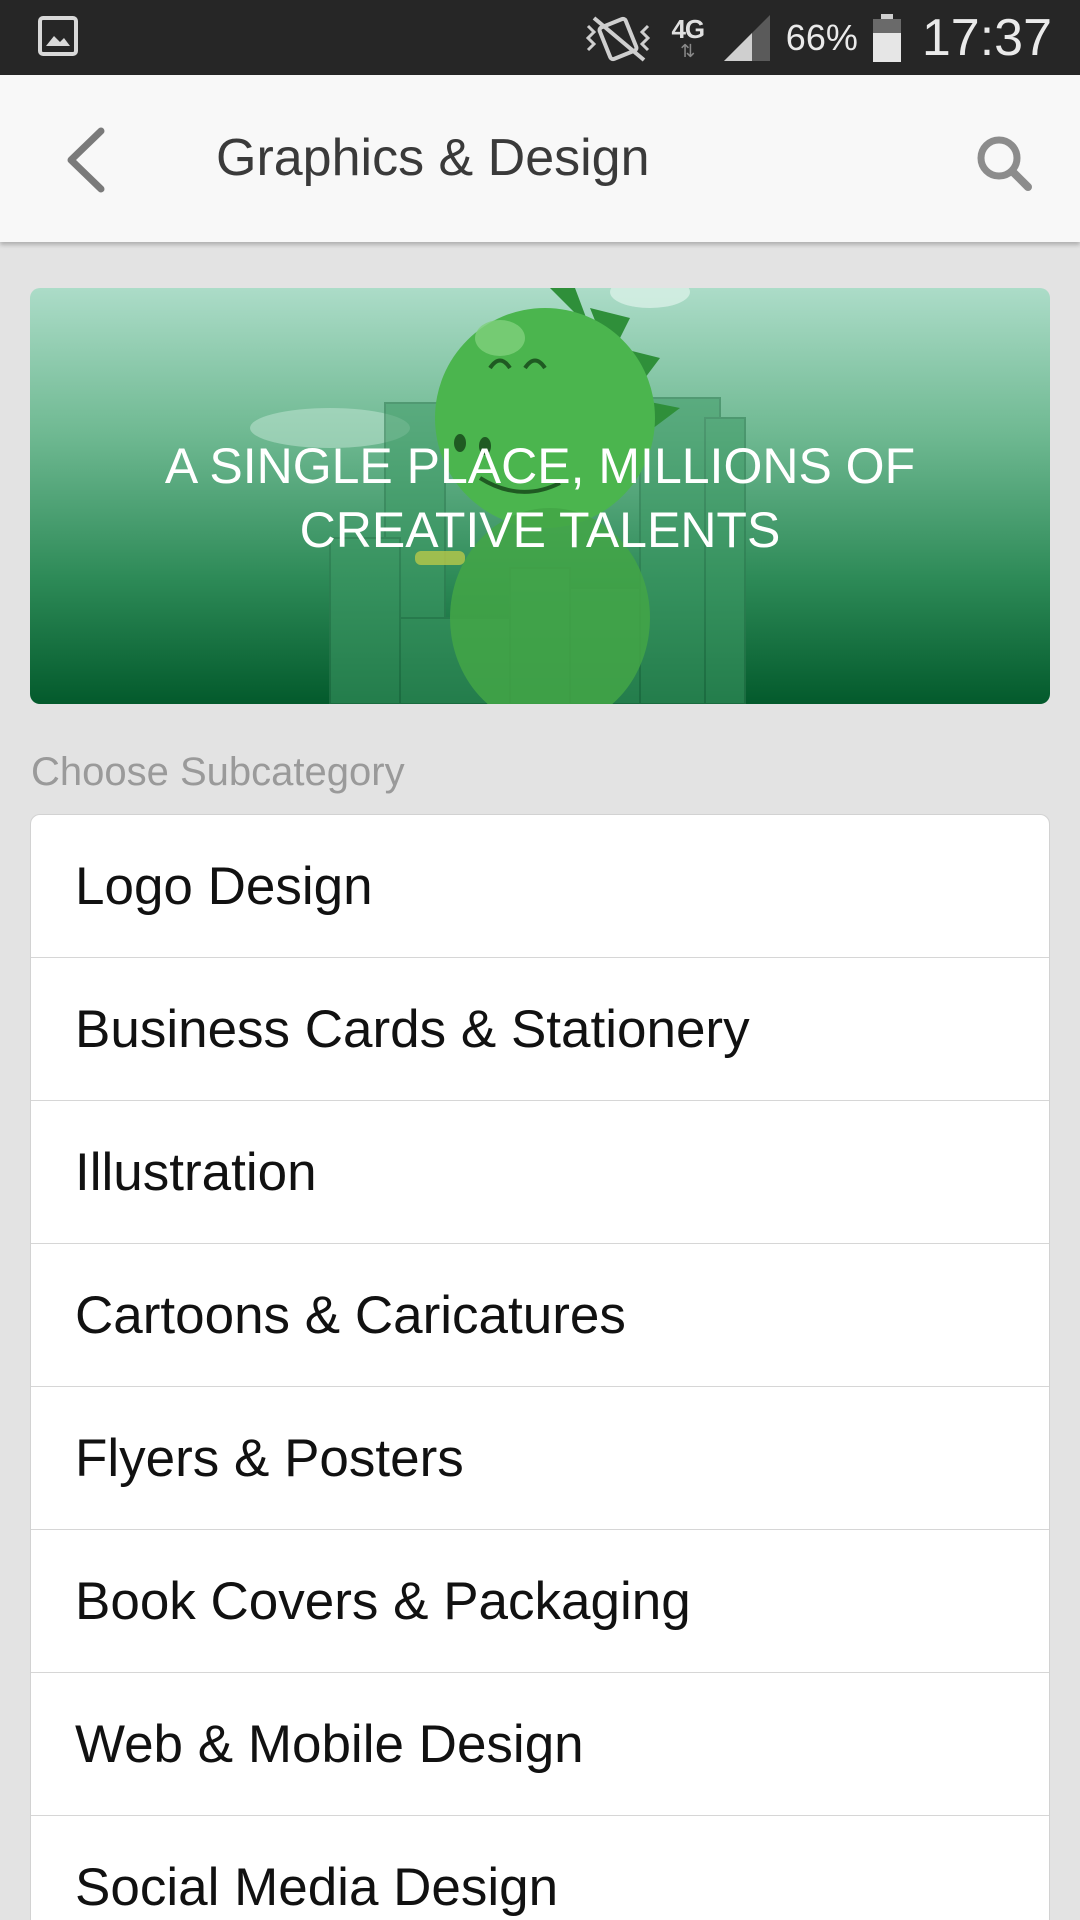 The image size is (1080, 1920). I want to click on status-bar: 4G ⇅ 66% 17:37, so click(540, 37).